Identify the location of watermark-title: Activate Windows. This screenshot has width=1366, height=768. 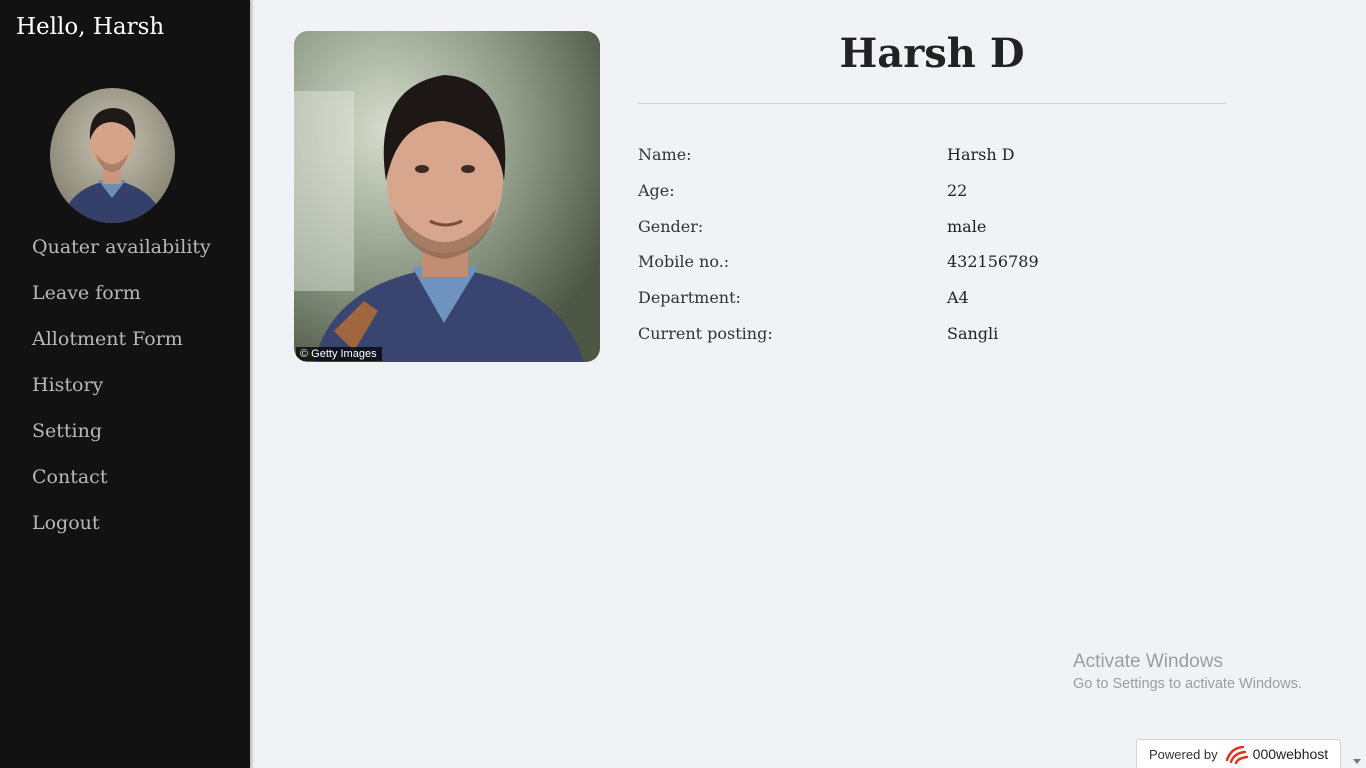
(1148, 661).